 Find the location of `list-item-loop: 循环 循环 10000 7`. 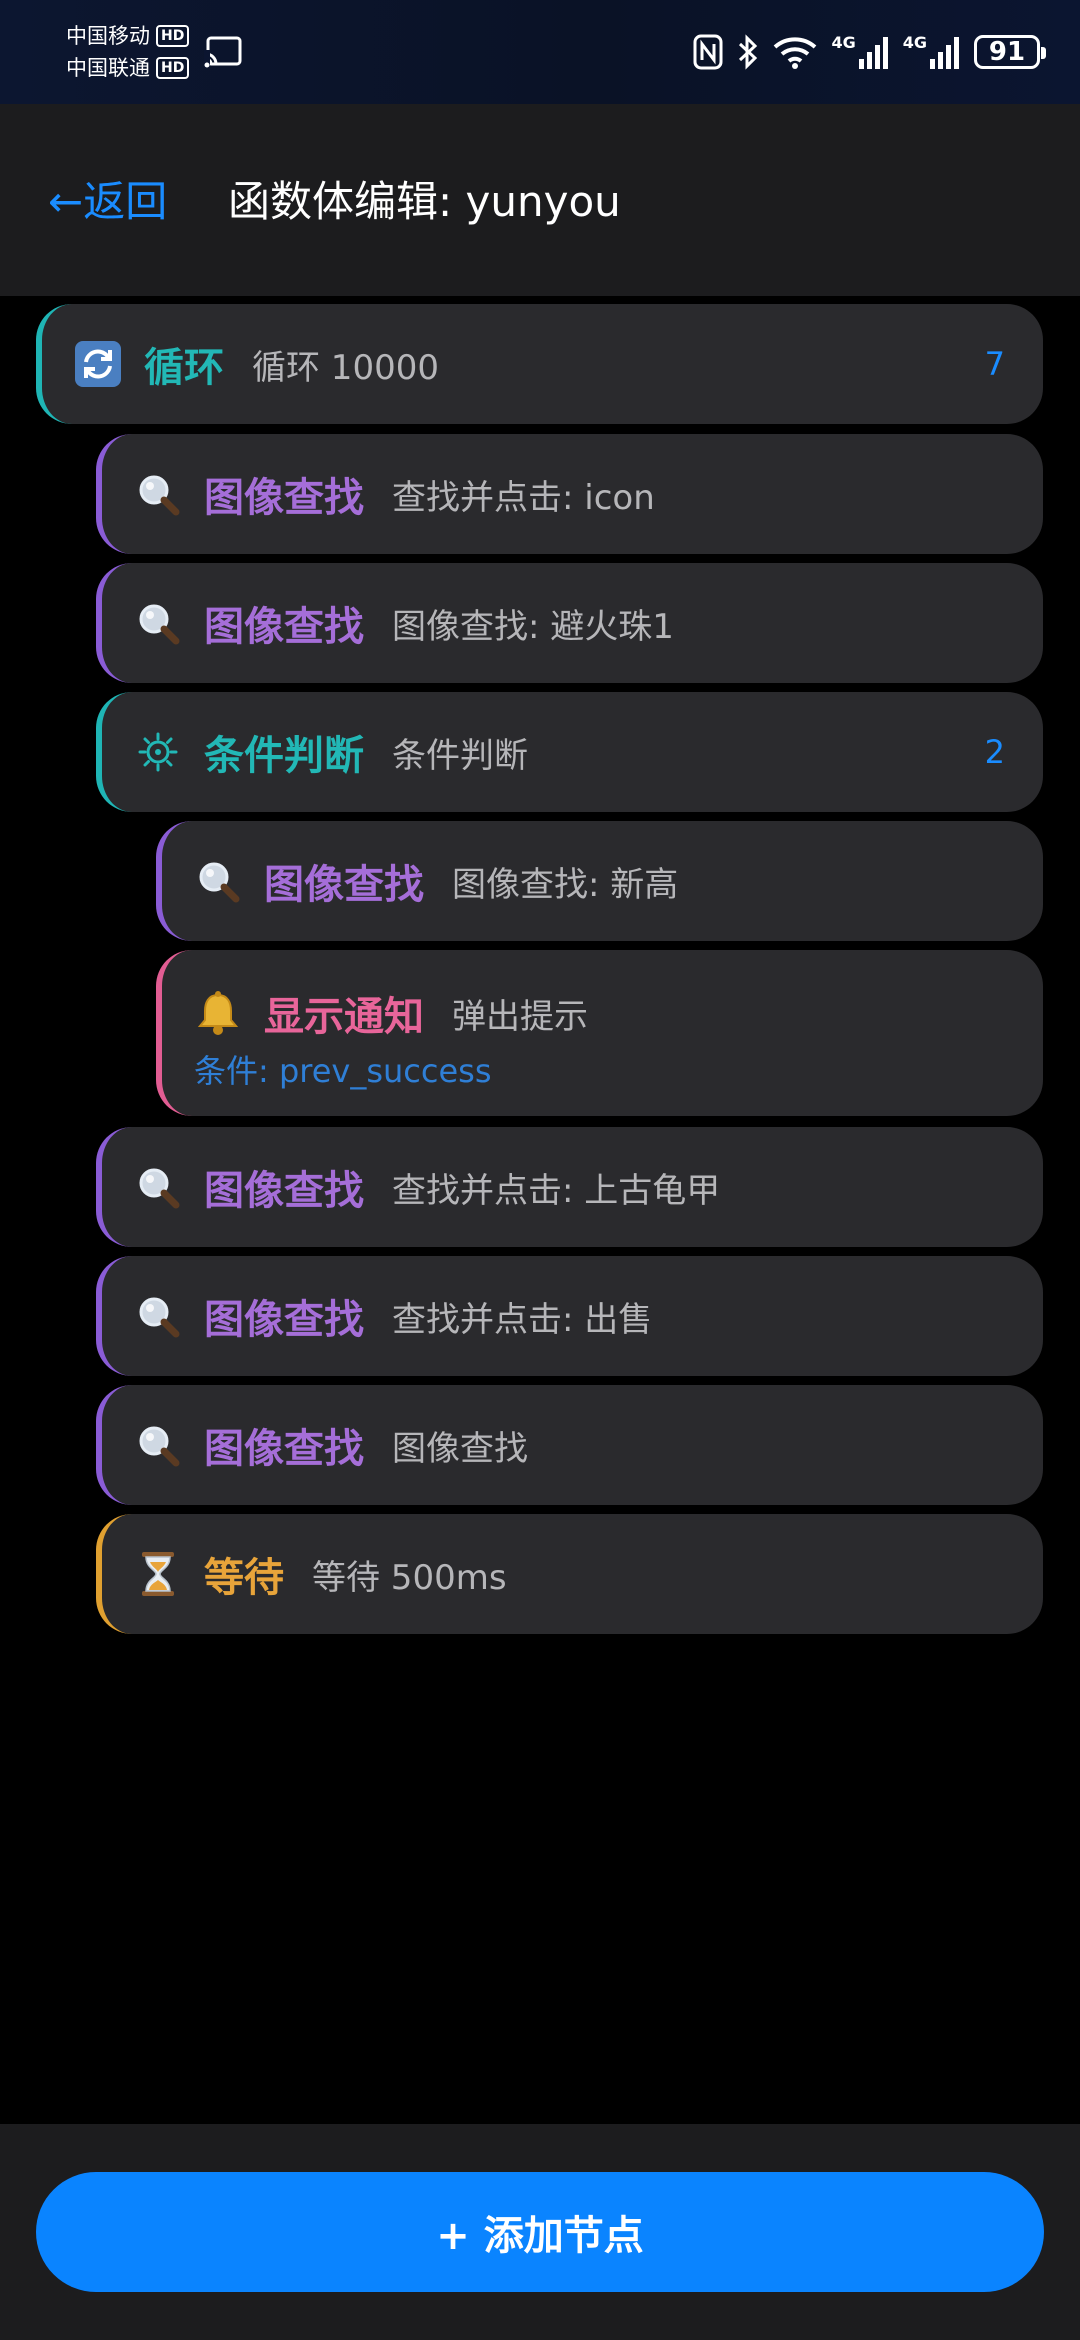

list-item-loop: 循环 循环 10000 7 is located at coordinates (539, 364).